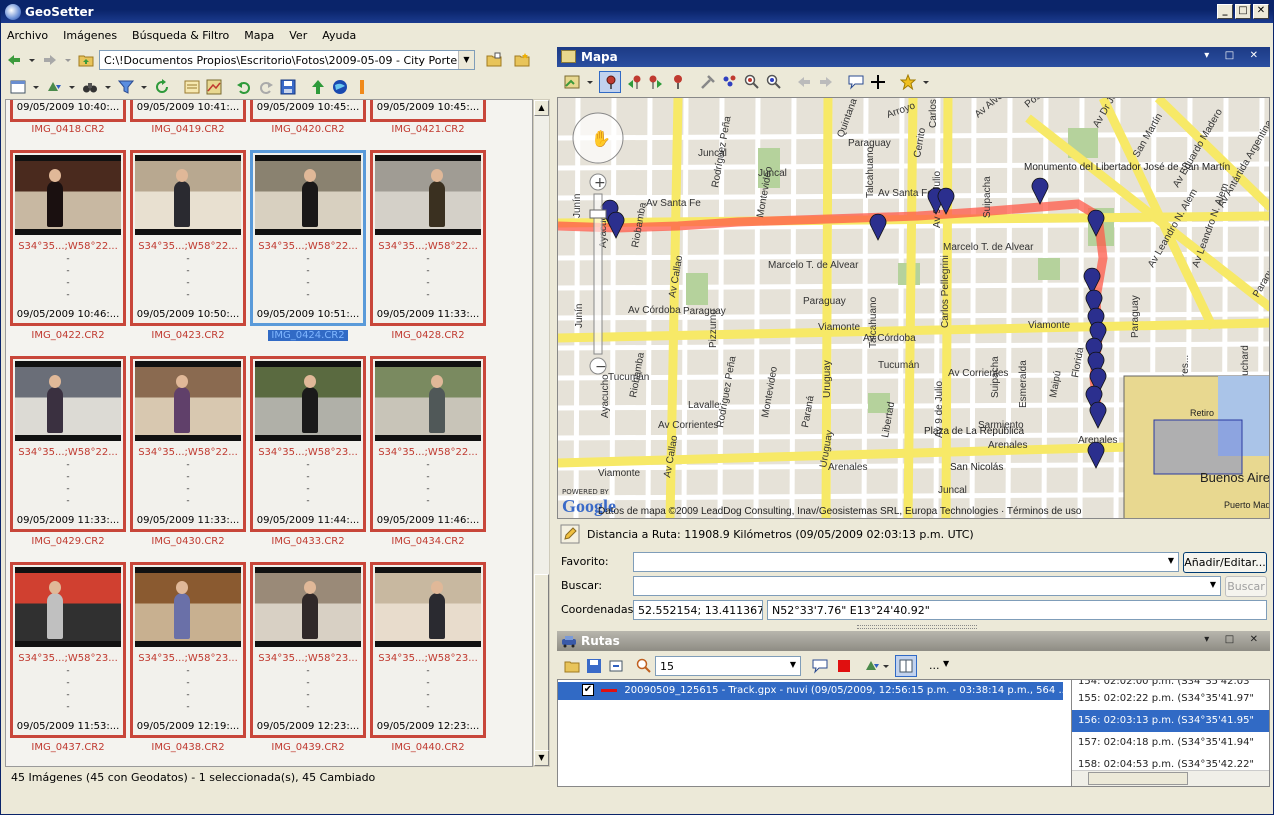 The width and height of the screenshot is (1274, 815). I want to click on zoom-slider-handle, so click(598, 214).